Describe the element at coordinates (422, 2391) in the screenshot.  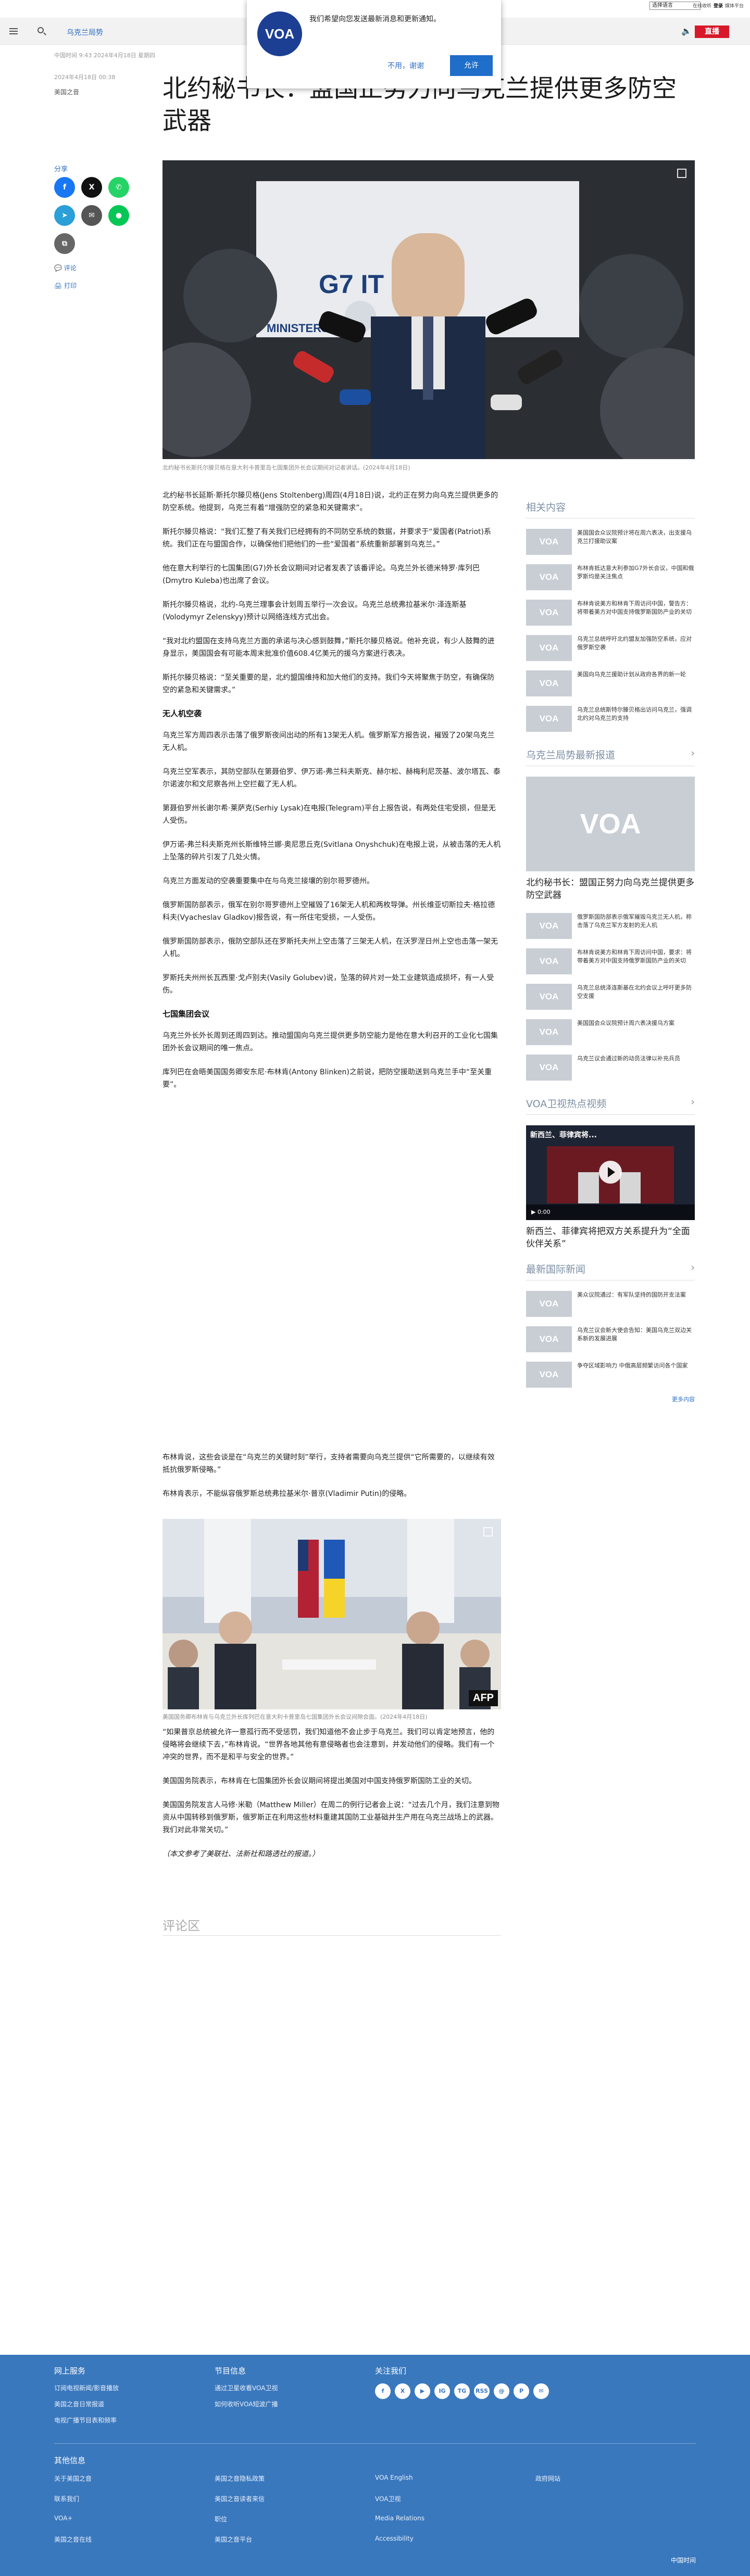
I see `youtube-icon: ▶` at that location.